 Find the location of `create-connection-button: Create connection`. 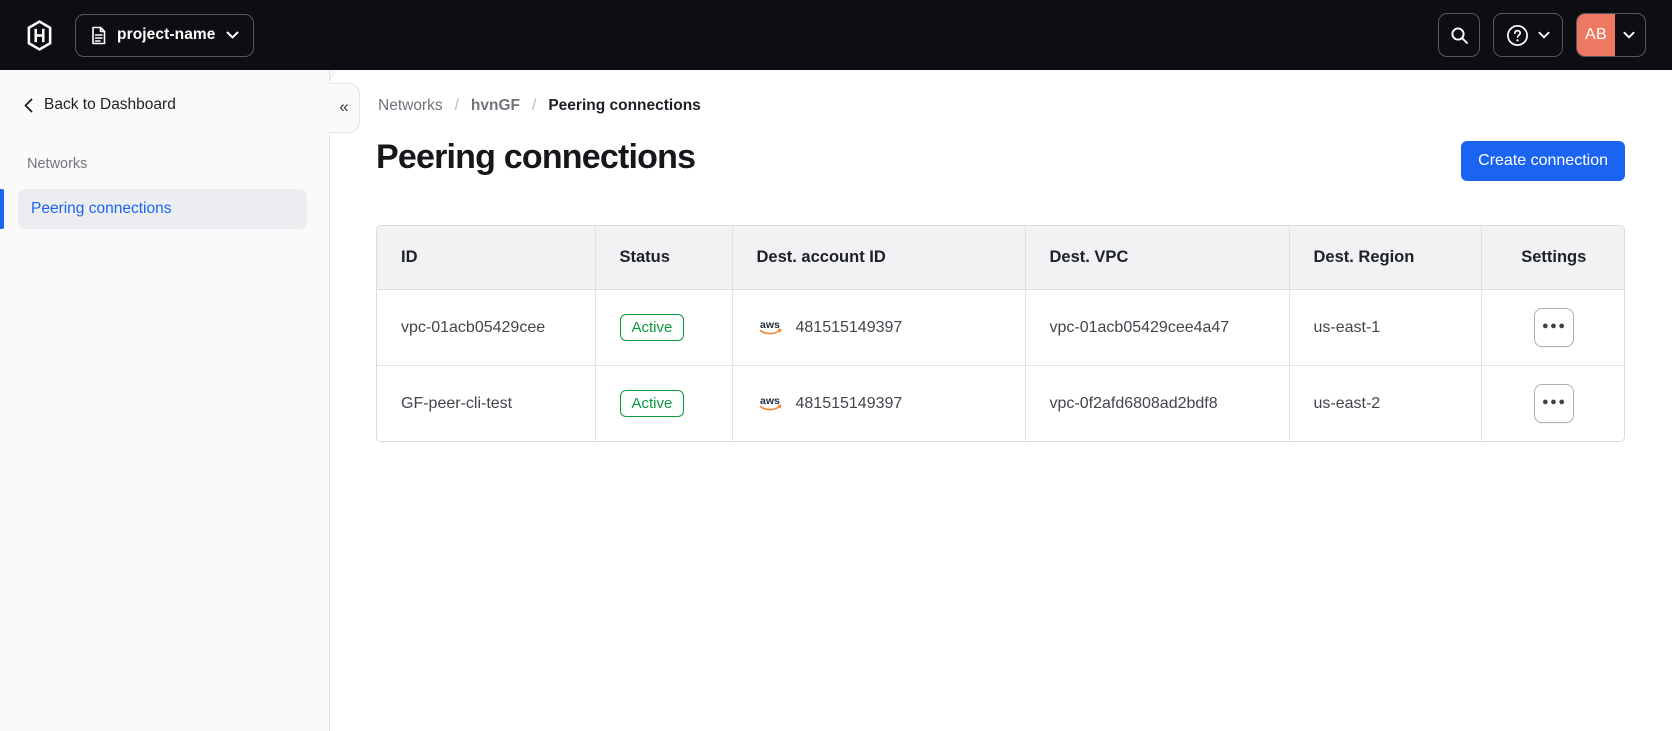

create-connection-button: Create connection is located at coordinates (1543, 161).